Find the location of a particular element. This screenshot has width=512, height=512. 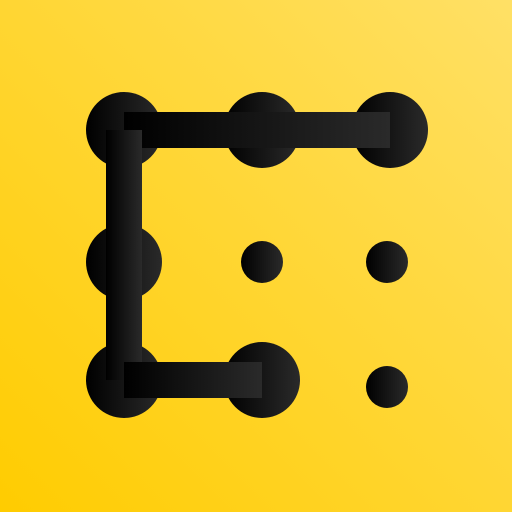

blob-top-bridge is located at coordinates (257, 130).